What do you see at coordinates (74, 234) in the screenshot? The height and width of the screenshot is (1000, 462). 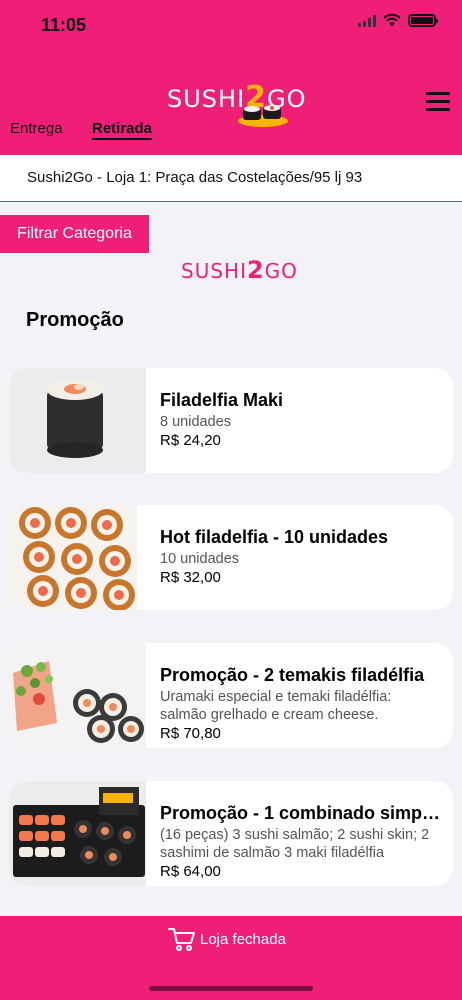 I see `filter-category-button: Filtrar Categoria` at bounding box center [74, 234].